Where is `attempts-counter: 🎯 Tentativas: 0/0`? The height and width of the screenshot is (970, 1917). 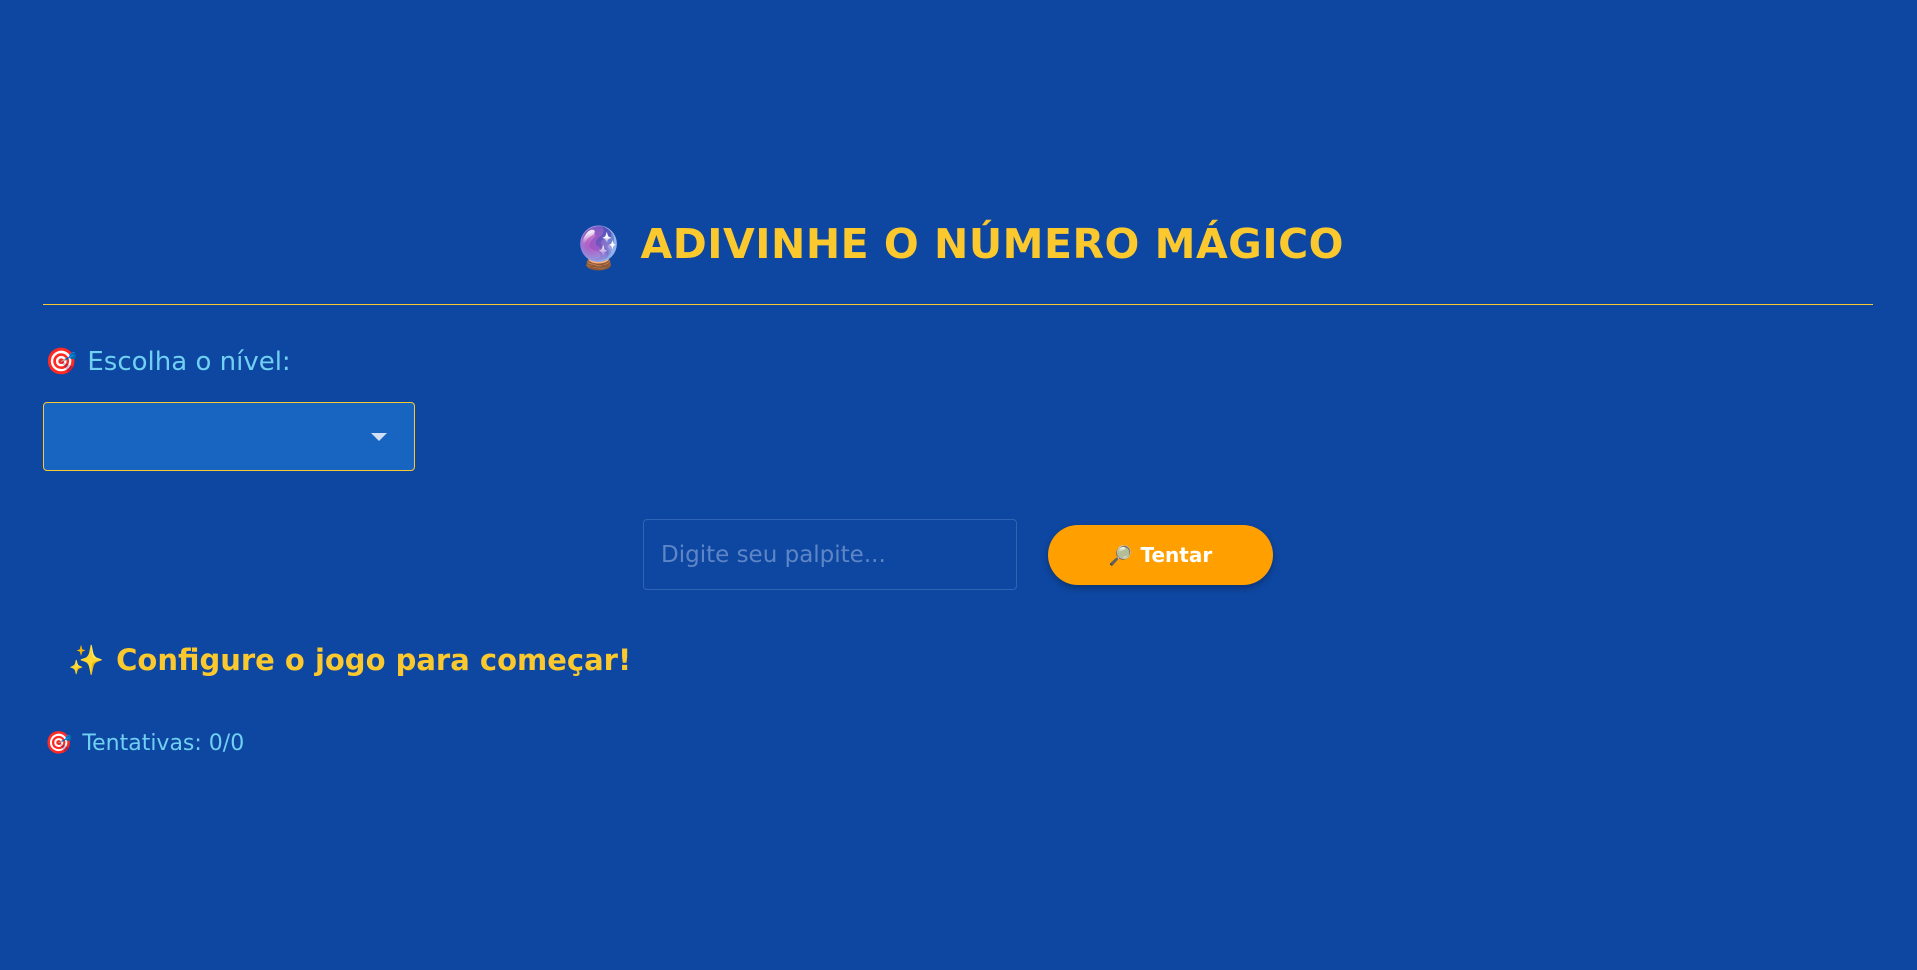 attempts-counter: 🎯 Tentativas: 0/0 is located at coordinates (144, 744).